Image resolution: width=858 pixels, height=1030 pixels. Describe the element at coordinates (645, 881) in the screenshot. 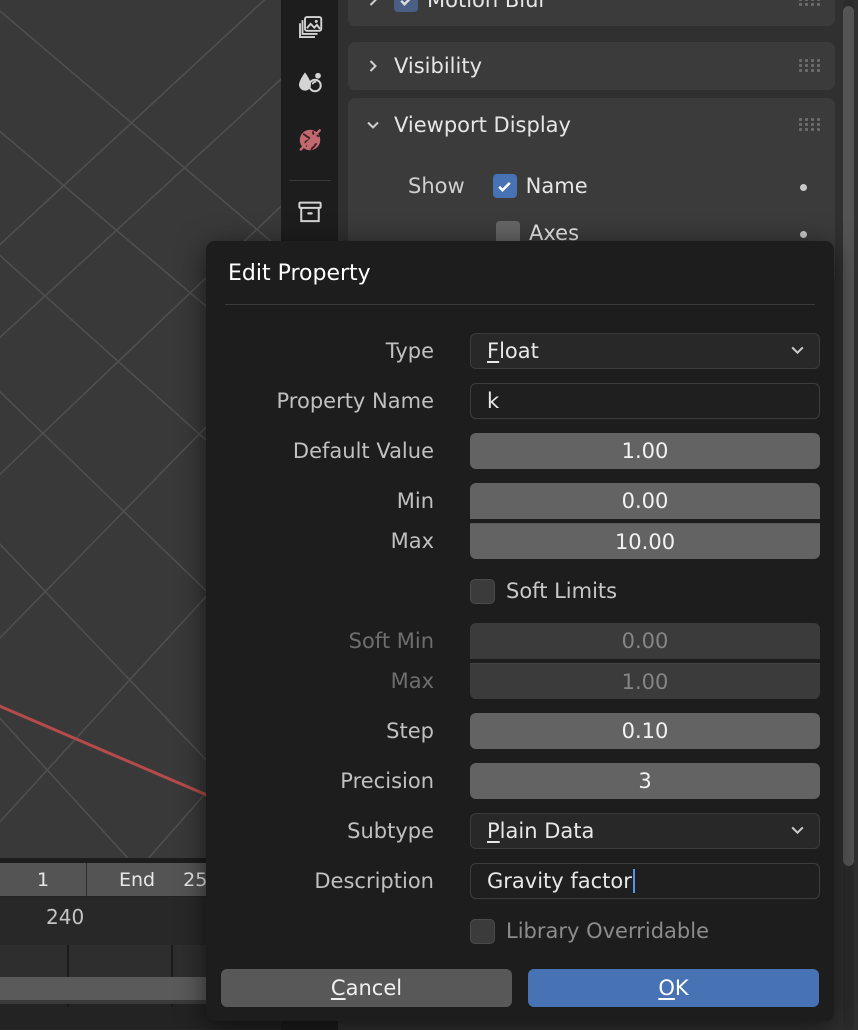

I see `description-input: Gravity factor` at that location.